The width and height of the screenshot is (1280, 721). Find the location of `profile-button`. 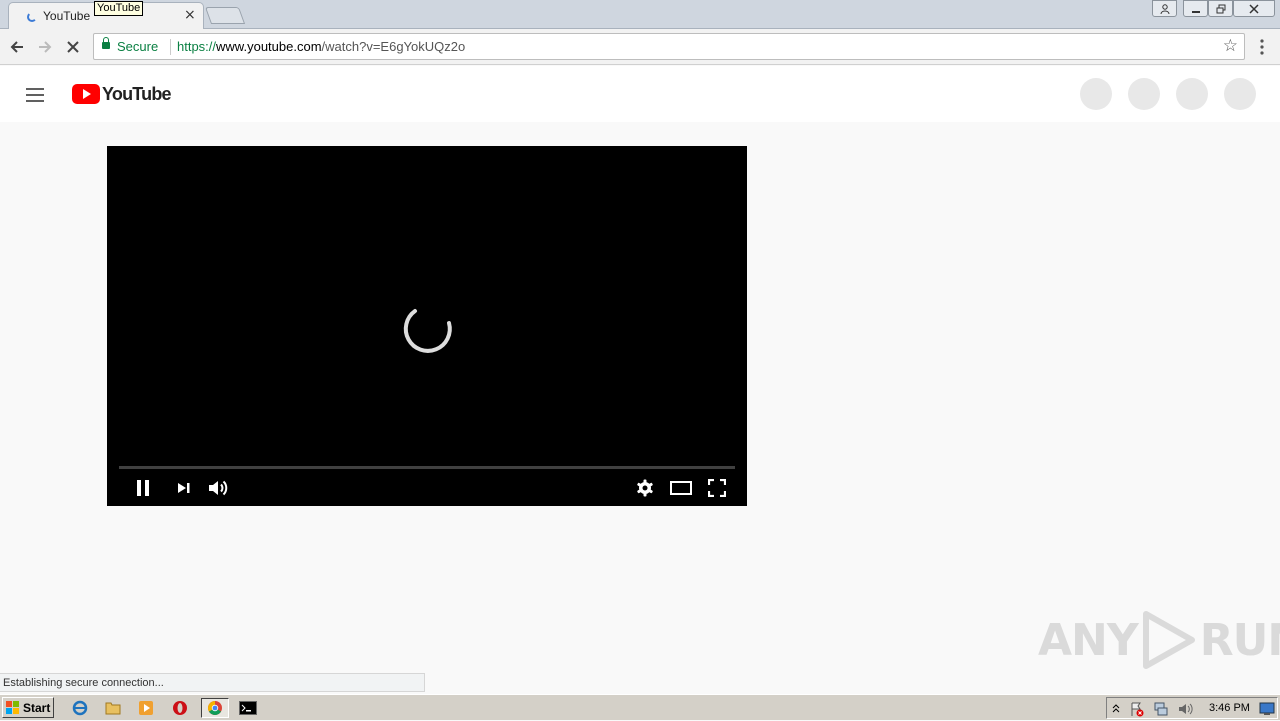

profile-button is located at coordinates (1164, 8).